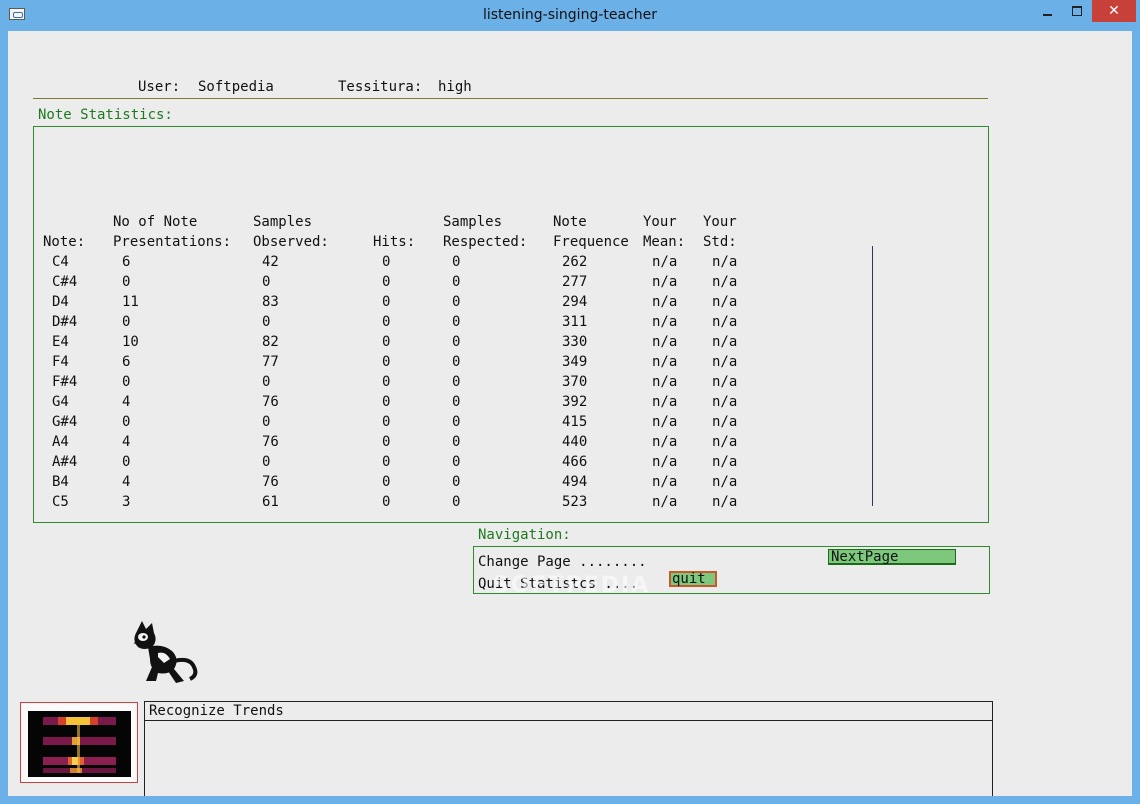  I want to click on row-6-presentations-cell: 0, so click(126, 382).